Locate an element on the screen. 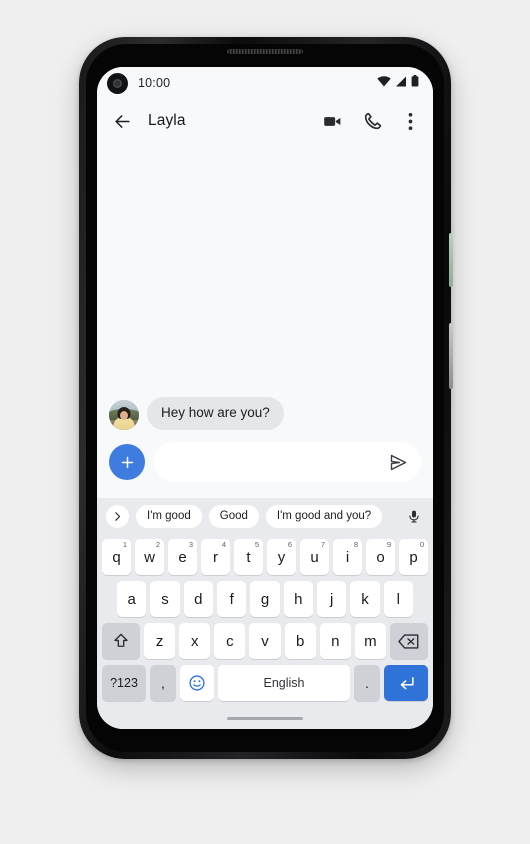  key-w: w2 is located at coordinates (149, 557).